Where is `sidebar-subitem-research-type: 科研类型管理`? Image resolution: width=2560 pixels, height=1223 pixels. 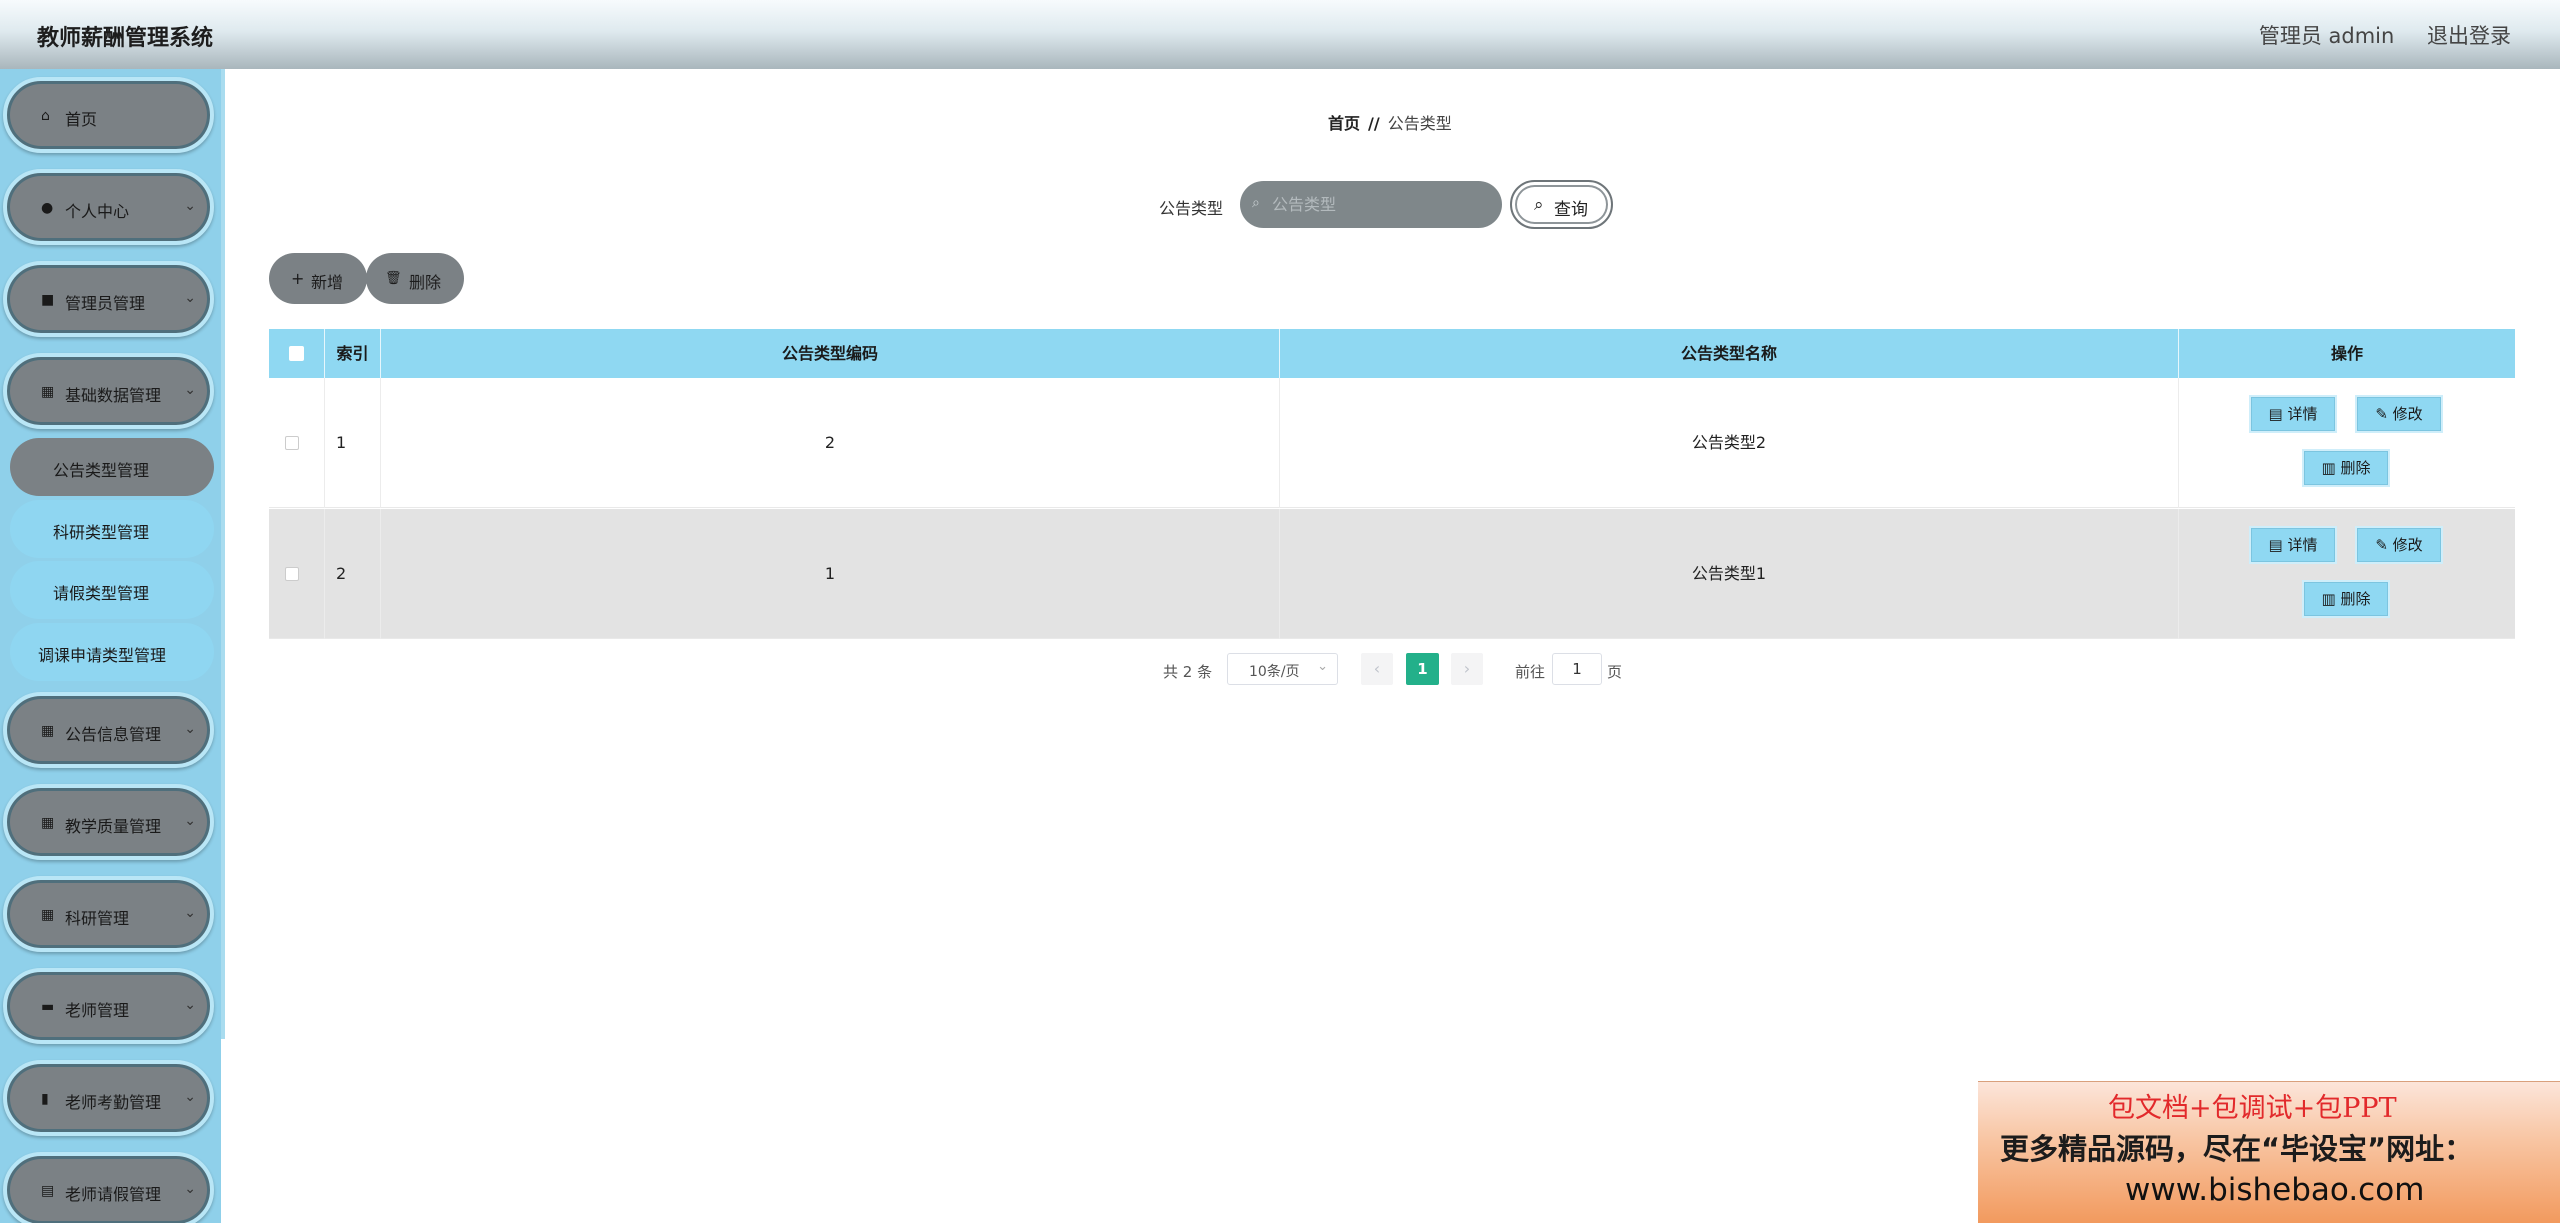 sidebar-subitem-research-type: 科研类型管理 is located at coordinates (112, 529).